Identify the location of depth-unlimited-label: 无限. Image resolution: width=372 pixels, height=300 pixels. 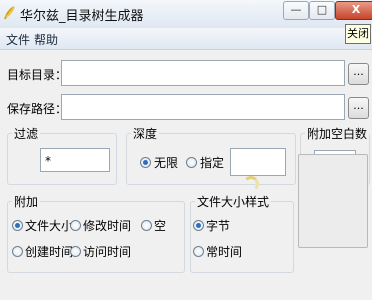
(166, 163).